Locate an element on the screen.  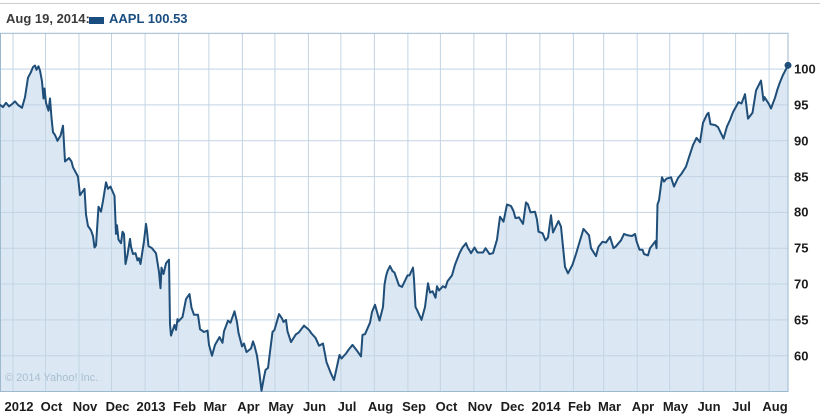
x-tick-label: 2014 is located at coordinates (546, 406).